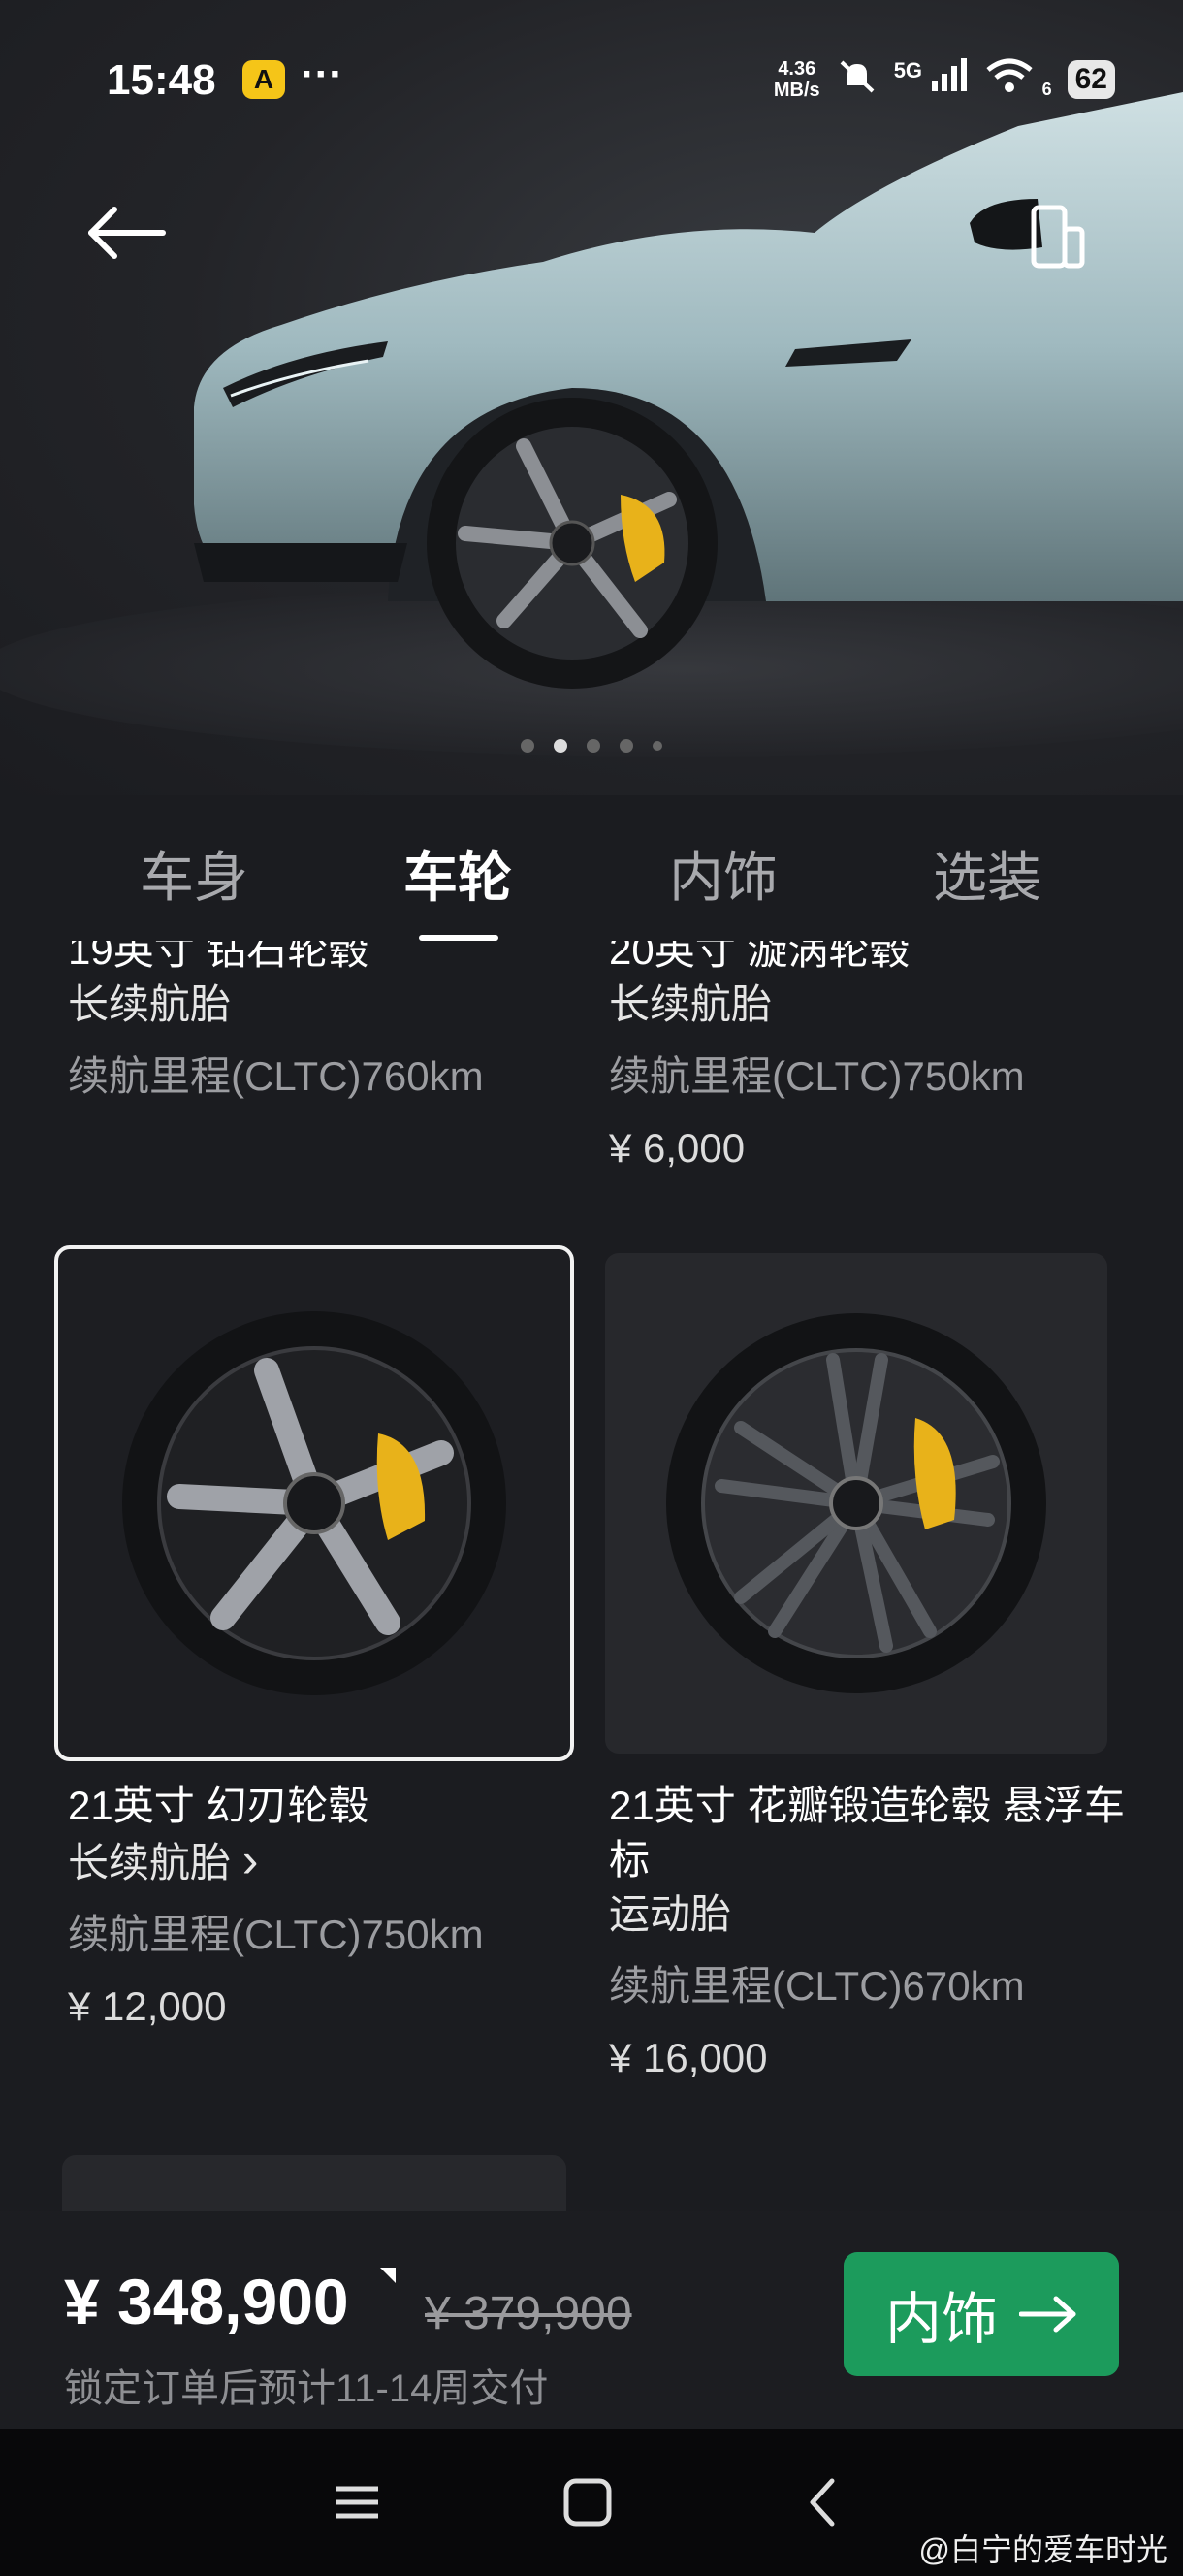  I want to click on weibo-watermark: @白宁的爱车时光, so click(1043, 2549).